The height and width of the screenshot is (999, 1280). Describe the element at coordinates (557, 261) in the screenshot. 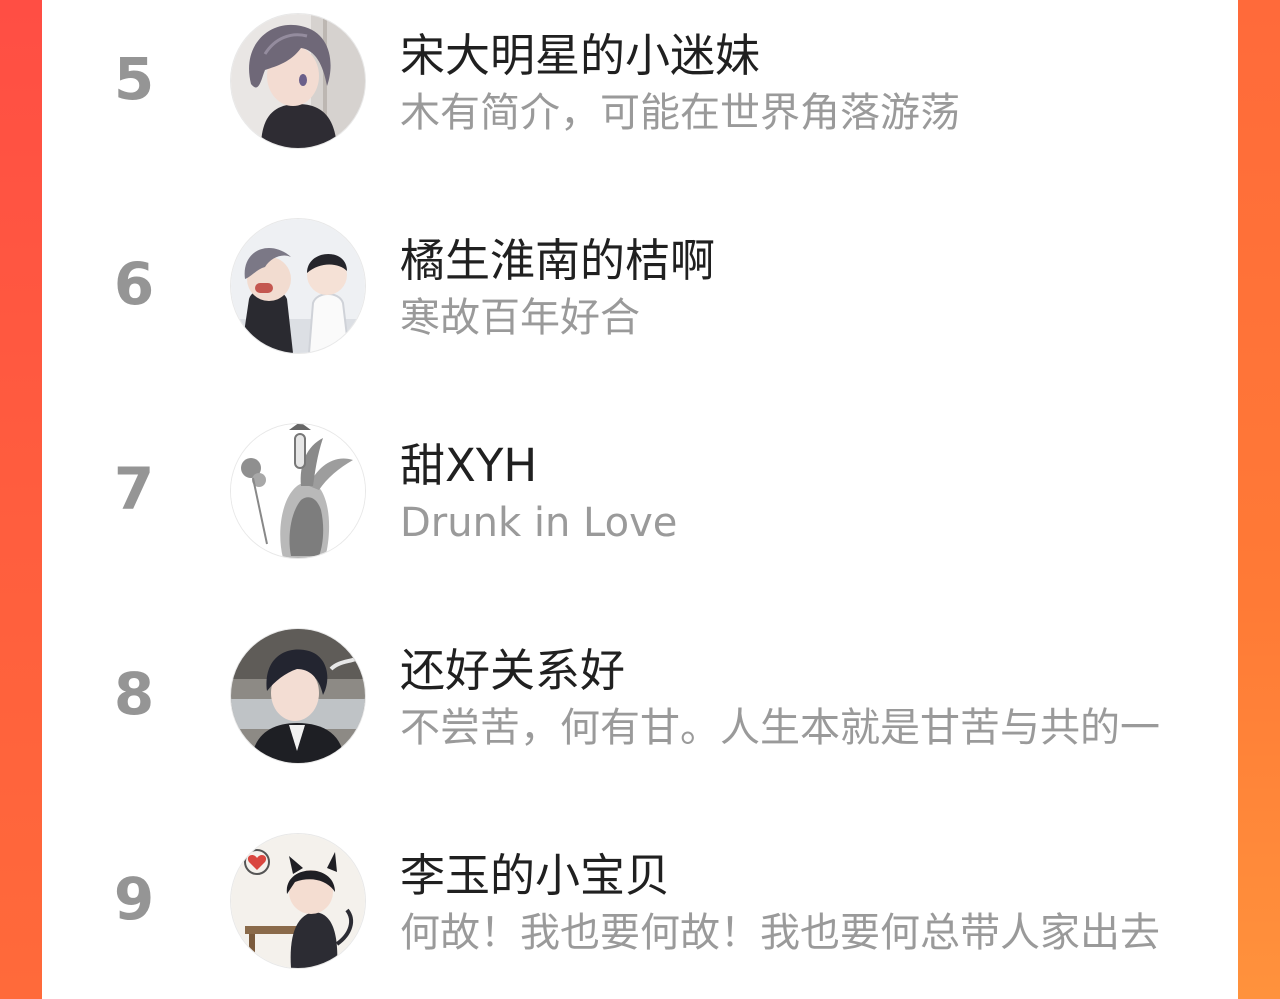

I see `user-name: 橘生淮南的桔啊` at that location.